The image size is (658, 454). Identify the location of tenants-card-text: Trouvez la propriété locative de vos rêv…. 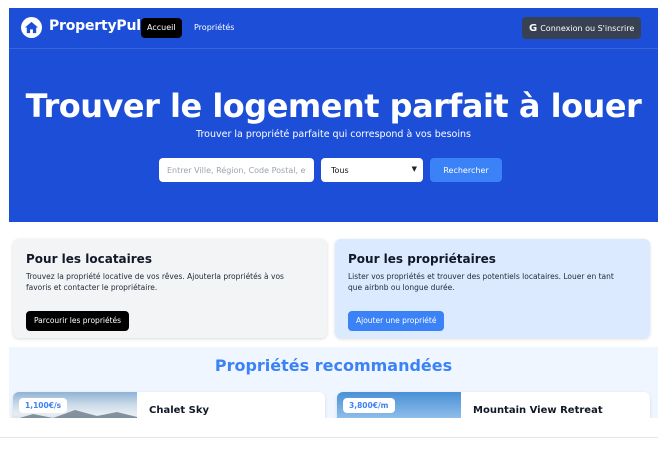
(155, 282).